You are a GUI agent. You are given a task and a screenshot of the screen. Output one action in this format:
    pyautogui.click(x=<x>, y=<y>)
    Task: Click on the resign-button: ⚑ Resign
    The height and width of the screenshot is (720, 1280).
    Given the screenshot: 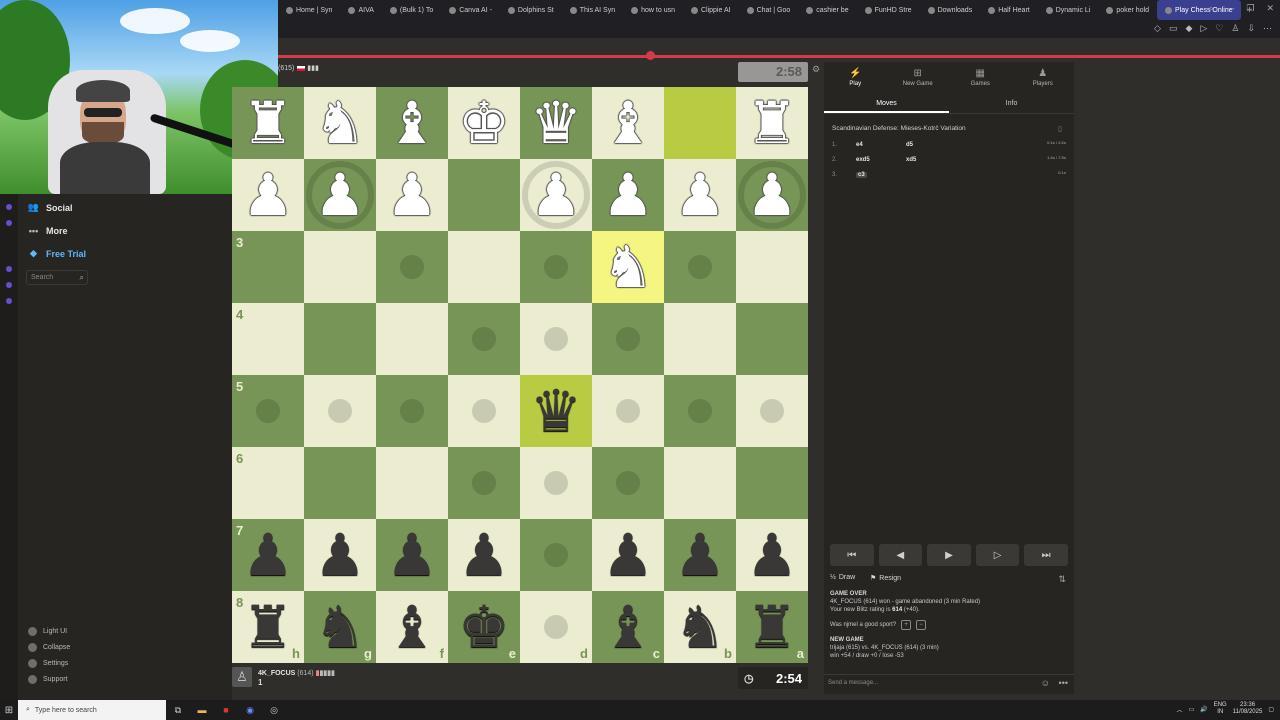 What is the action you would take?
    pyautogui.click(x=885, y=578)
    